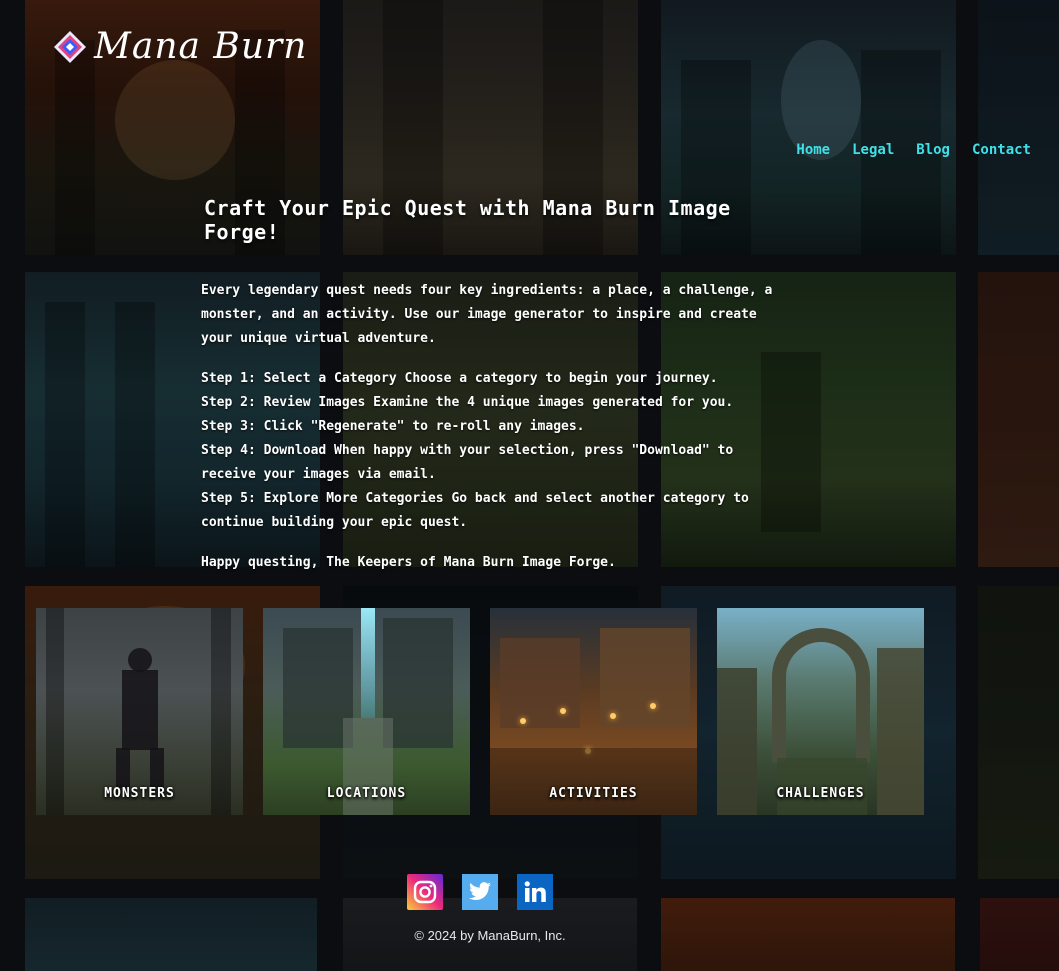  Describe the element at coordinates (913, 150) in the screenshot. I see `main-nav: Home Legal Blog Contact` at that location.